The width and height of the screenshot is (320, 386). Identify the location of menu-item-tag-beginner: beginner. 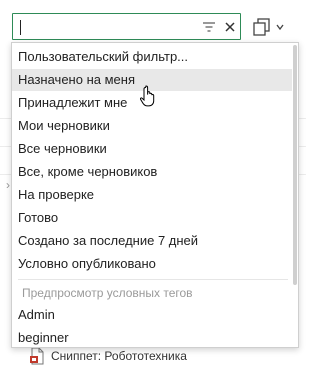
(152, 337).